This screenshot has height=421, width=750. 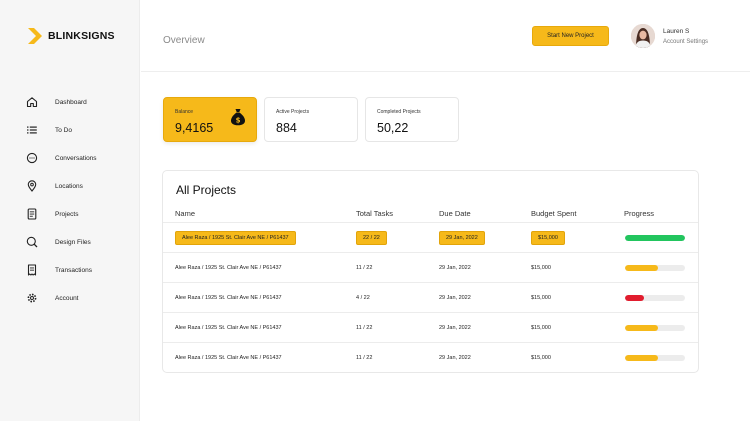 I want to click on column-header-budget-spent: Budget Spent, so click(x=553, y=213).